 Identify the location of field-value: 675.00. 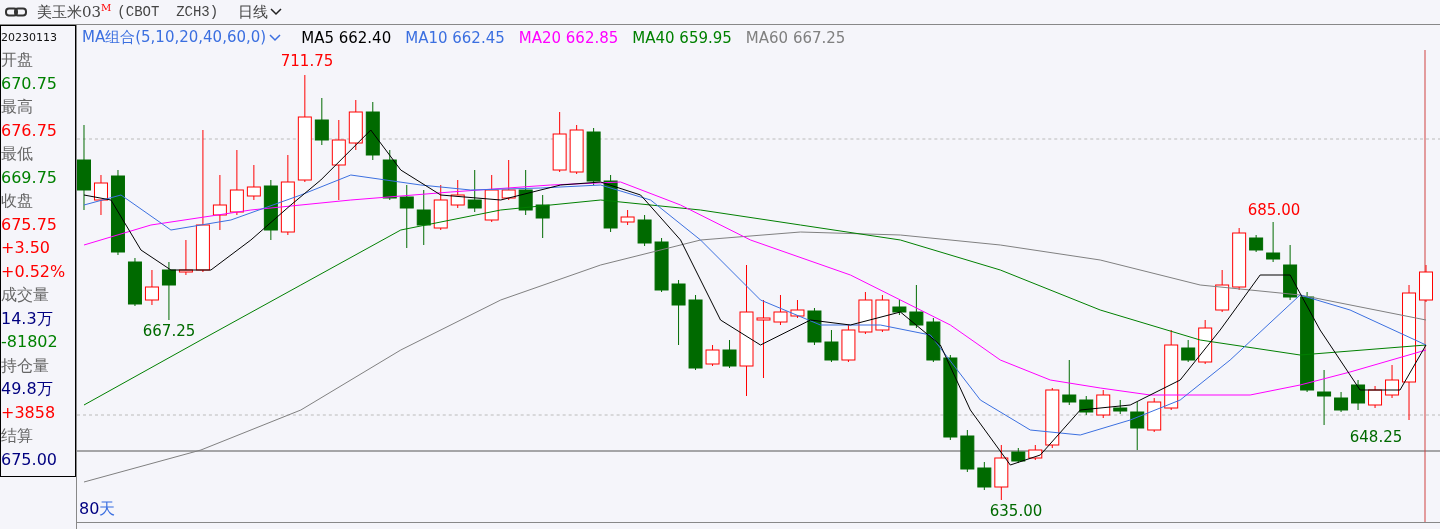
(29, 459).